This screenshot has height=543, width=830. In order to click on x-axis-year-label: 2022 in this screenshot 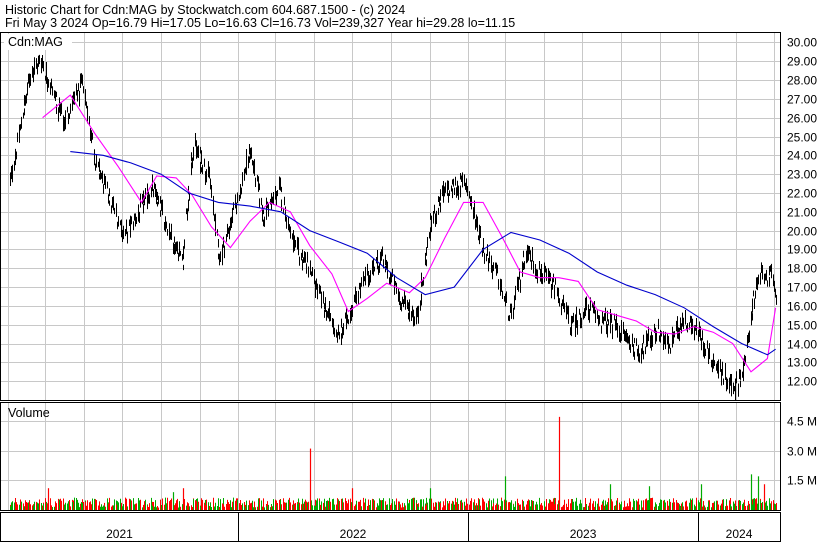, I will do `click(353, 534)`.